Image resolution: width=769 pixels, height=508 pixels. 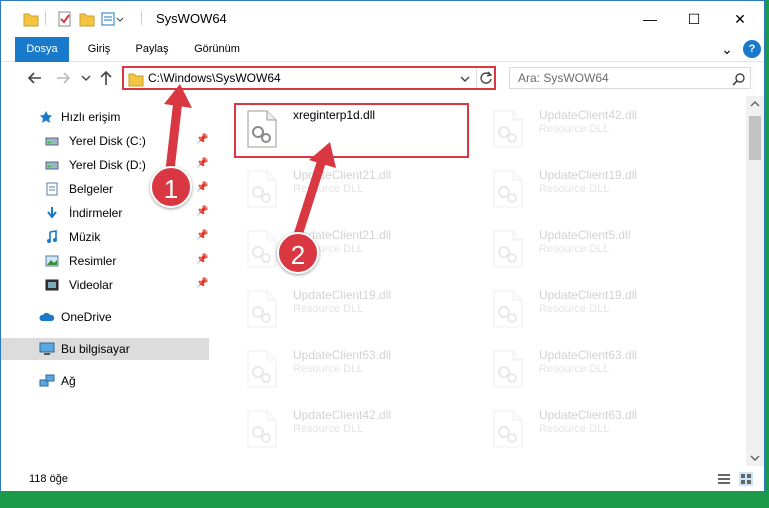 What do you see at coordinates (171, 187) in the screenshot?
I see `step-1-badge: 1` at bounding box center [171, 187].